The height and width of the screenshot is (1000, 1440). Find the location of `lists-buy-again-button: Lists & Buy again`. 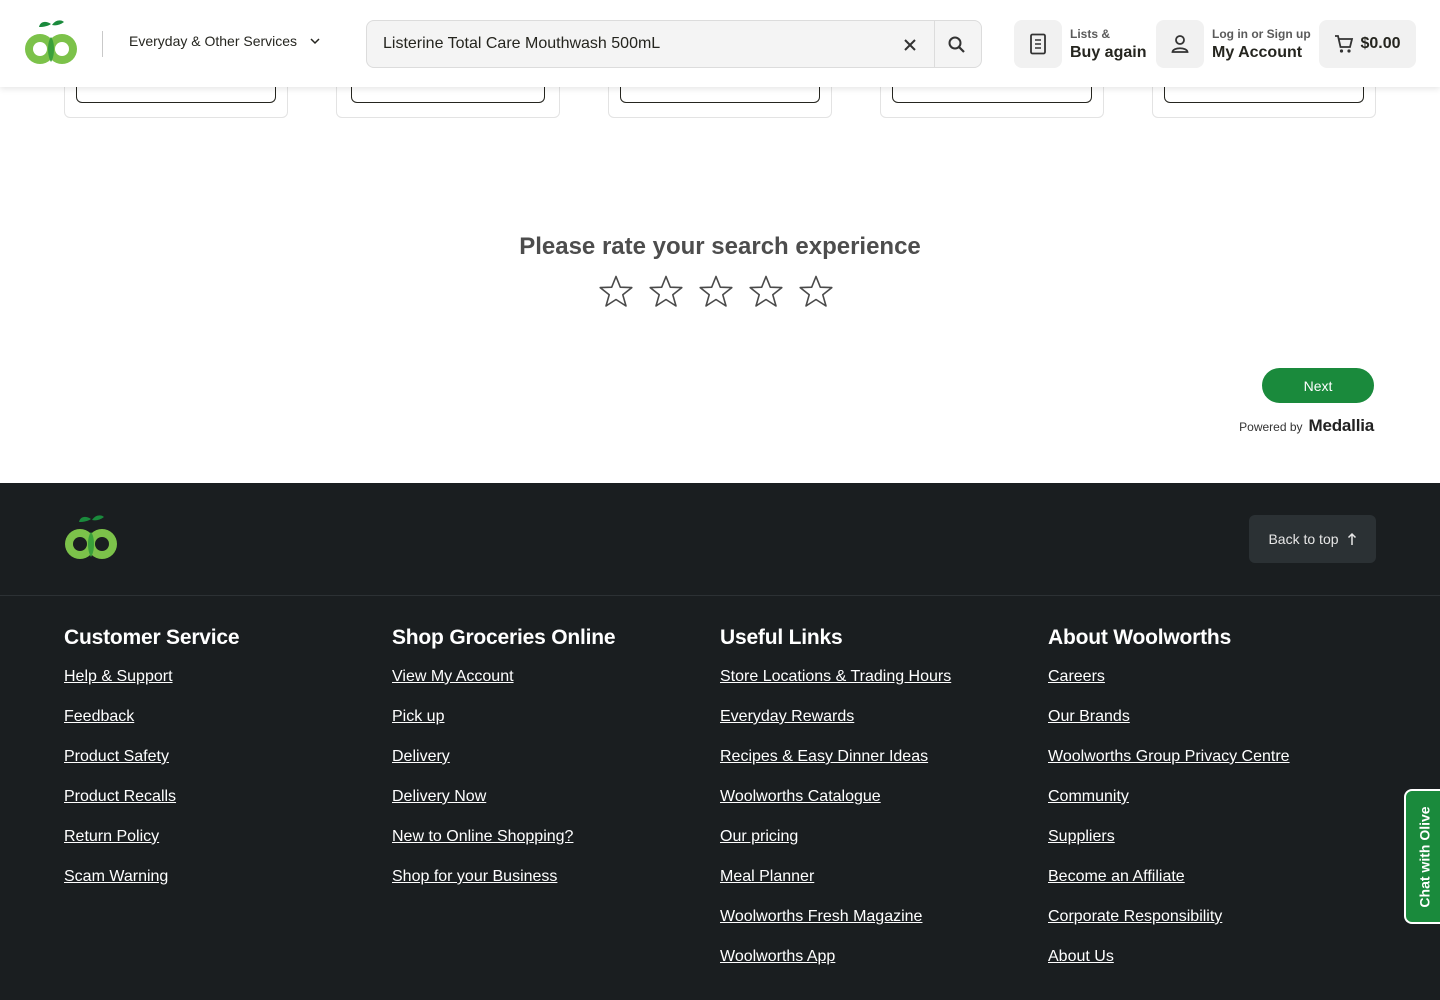

lists-buy-again-button: Lists & Buy again is located at coordinates (1080, 44).